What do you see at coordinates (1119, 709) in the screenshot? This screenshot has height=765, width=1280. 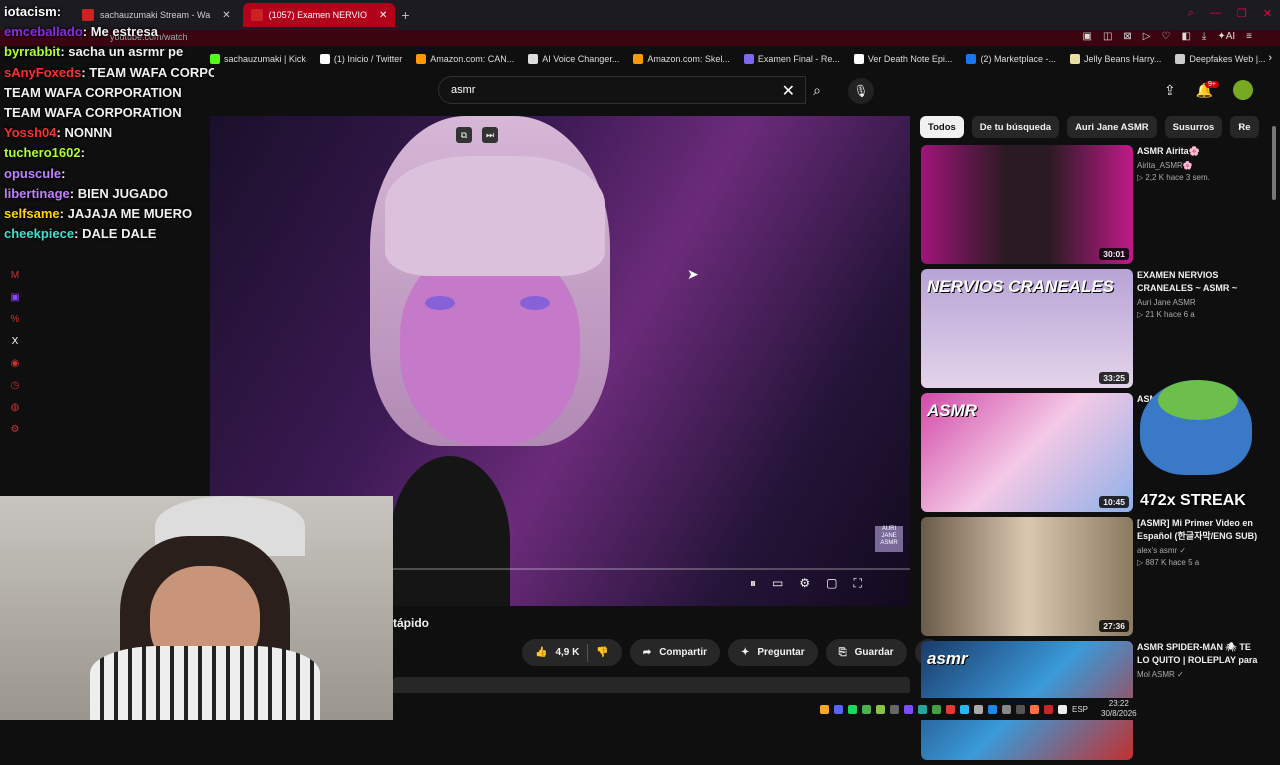 I see `clock: 23:22 30/8/2026` at bounding box center [1119, 709].